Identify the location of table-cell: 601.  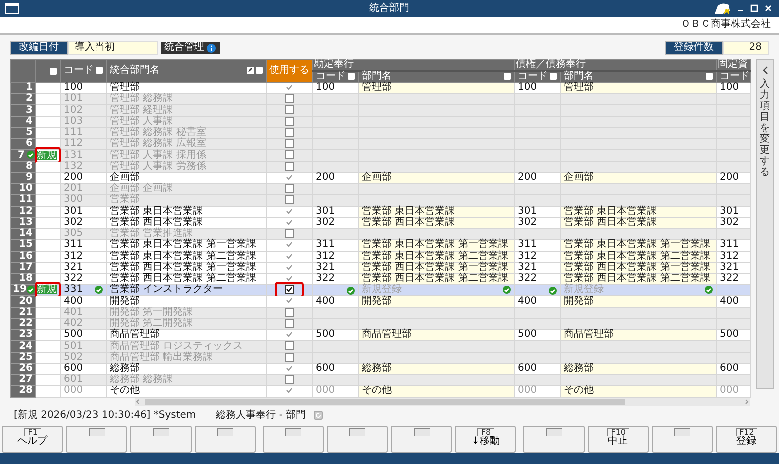
(83, 380).